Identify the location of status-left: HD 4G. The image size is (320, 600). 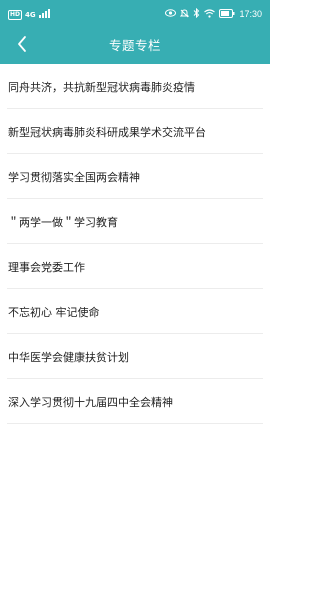
(29, 15).